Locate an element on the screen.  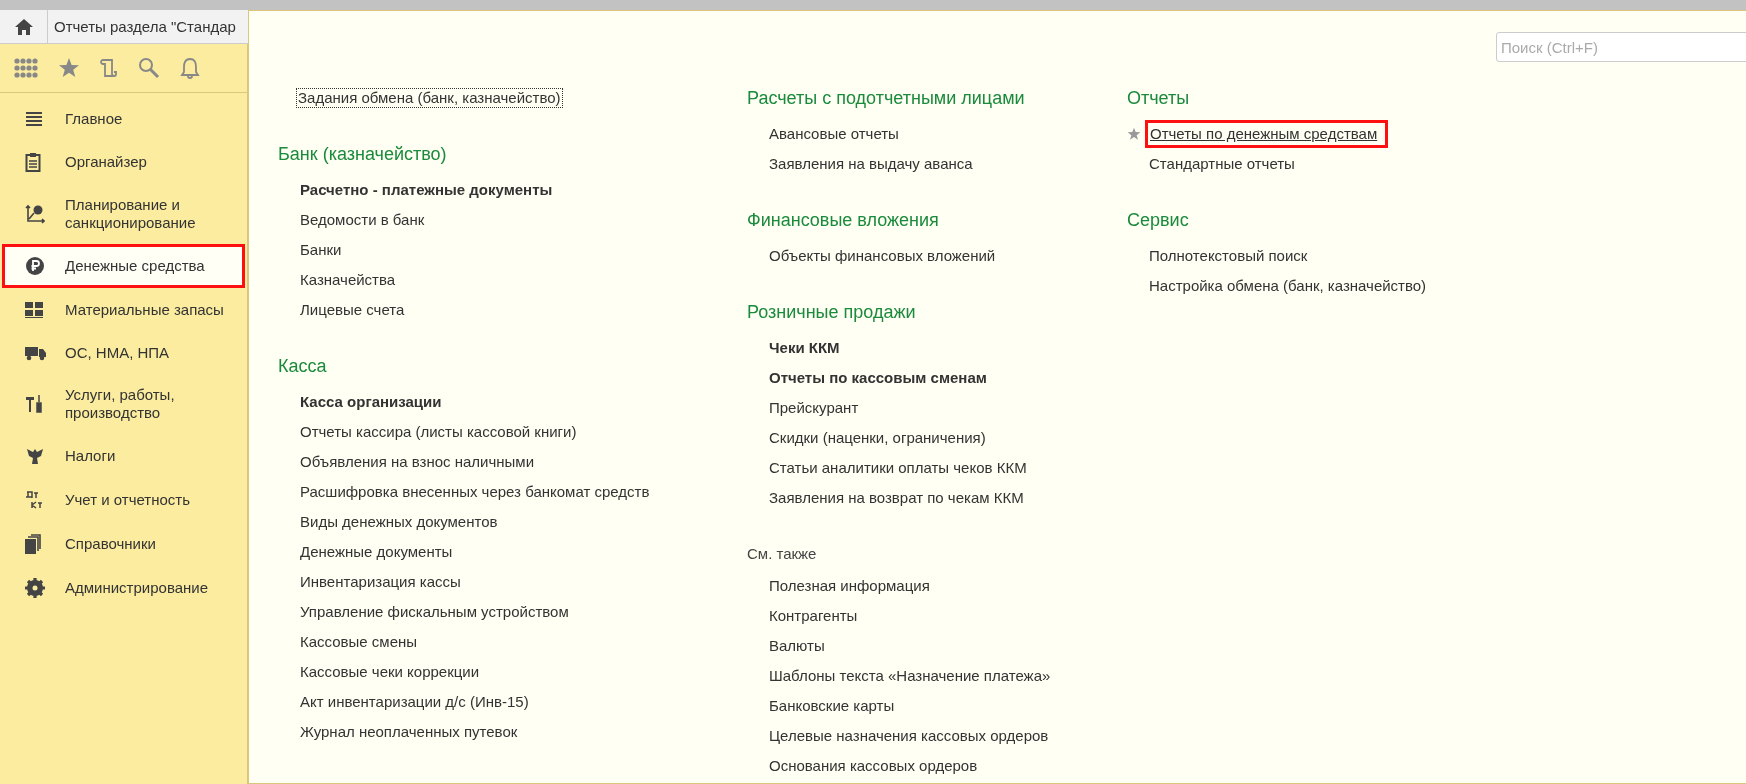
nav-link: Настройка обмена (банк, казначейство) is located at coordinates (1288, 286).